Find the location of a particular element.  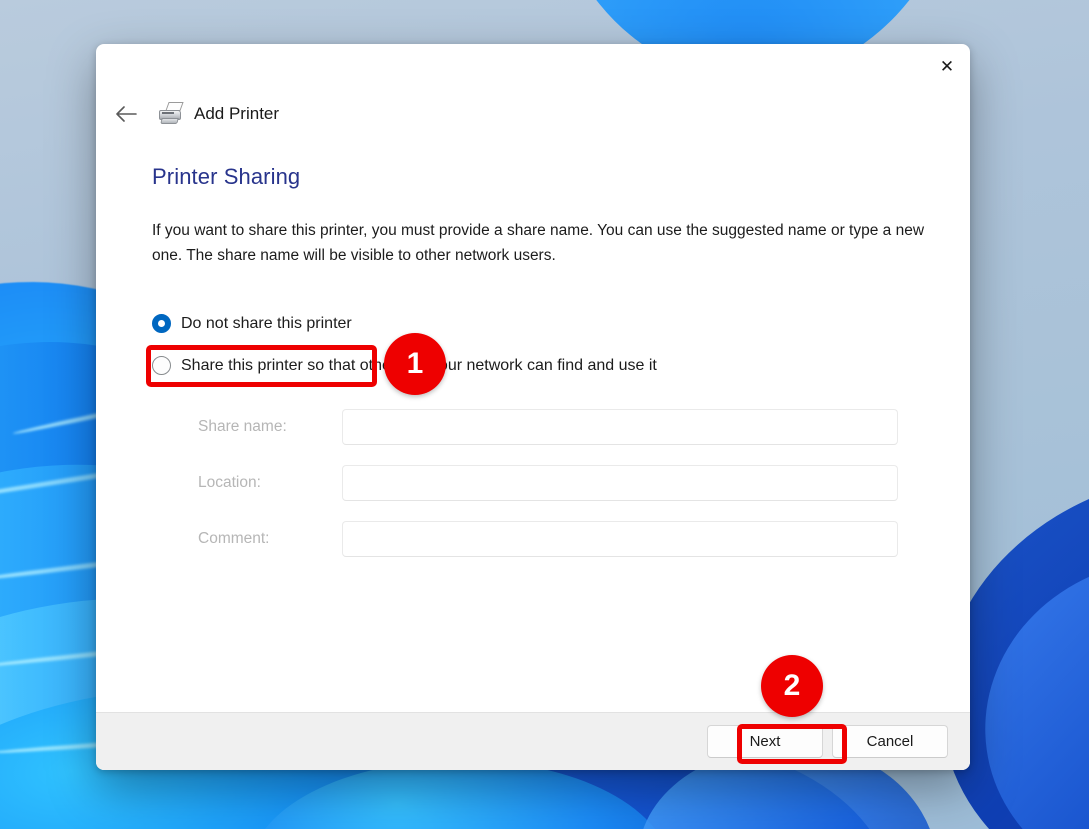

location-row: Location: is located at coordinates (533, 483).